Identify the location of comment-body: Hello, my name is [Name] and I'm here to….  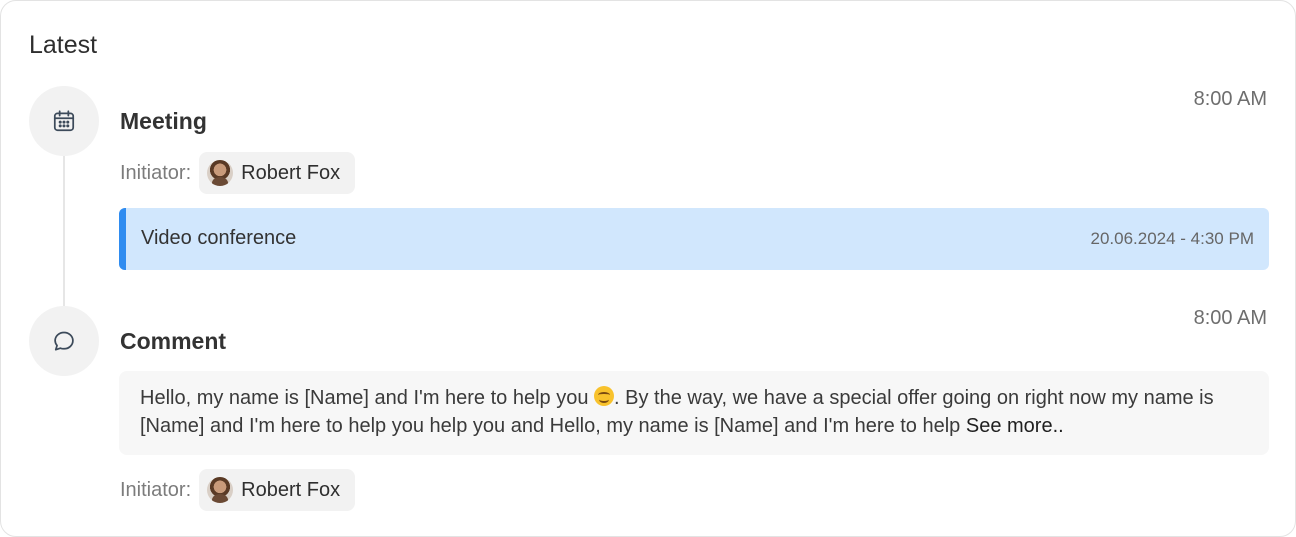
(694, 413).